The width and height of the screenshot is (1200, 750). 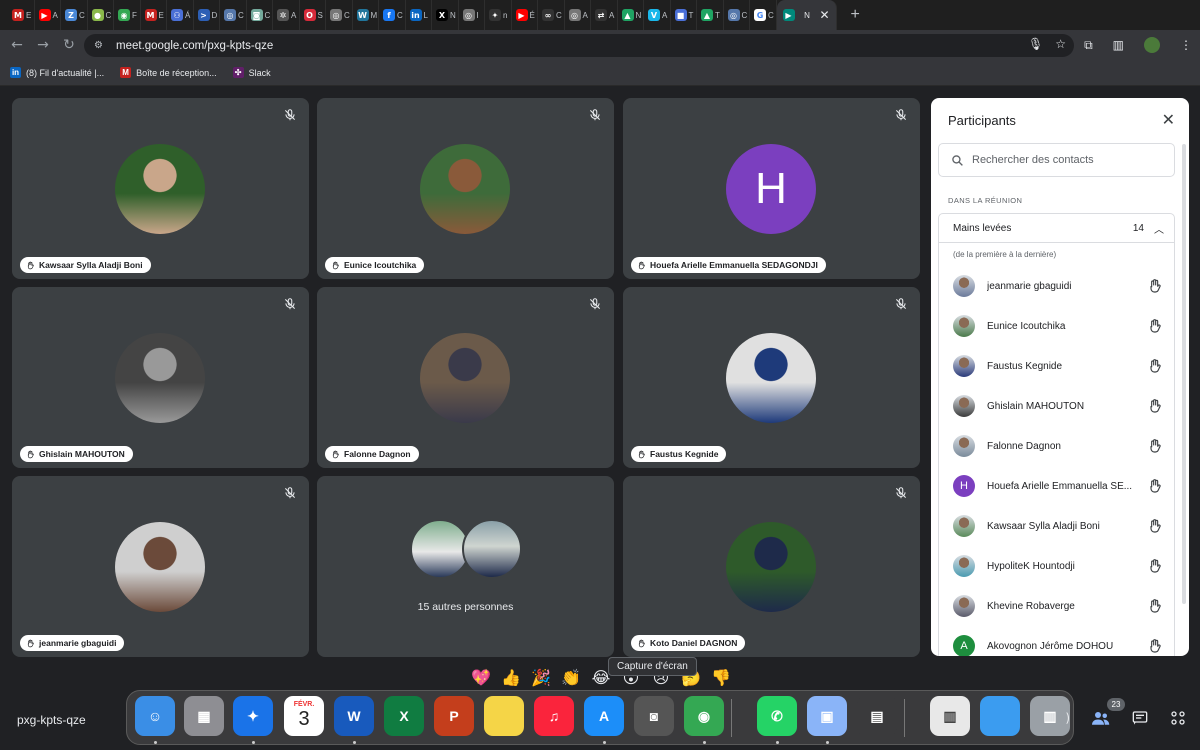 What do you see at coordinates (827, 716) in the screenshot?
I see `preview-icon: ▣` at bounding box center [827, 716].